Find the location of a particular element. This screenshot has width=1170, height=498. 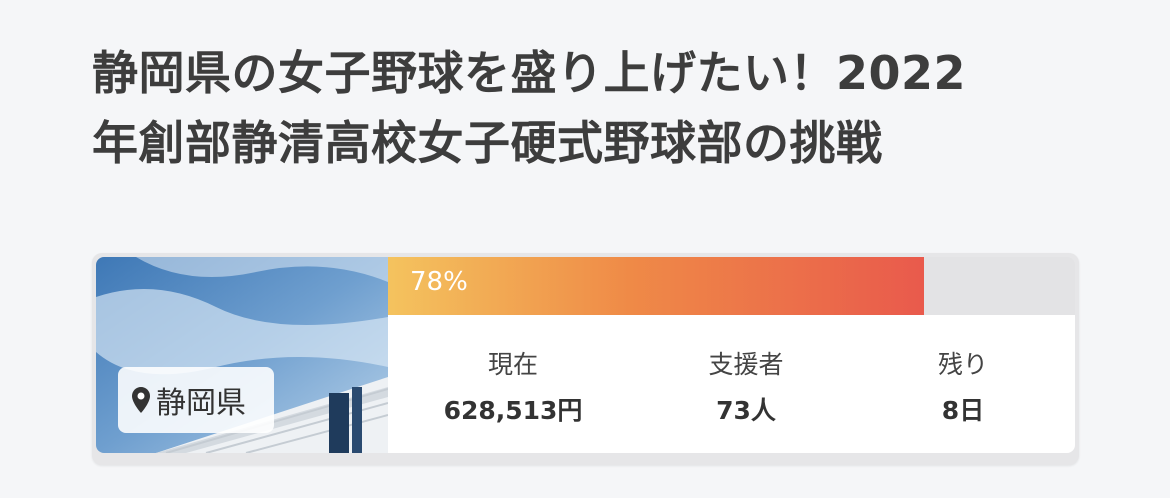

title-line-1: 静岡県の女子野球を盛り上げたい！2022 is located at coordinates (529, 73).